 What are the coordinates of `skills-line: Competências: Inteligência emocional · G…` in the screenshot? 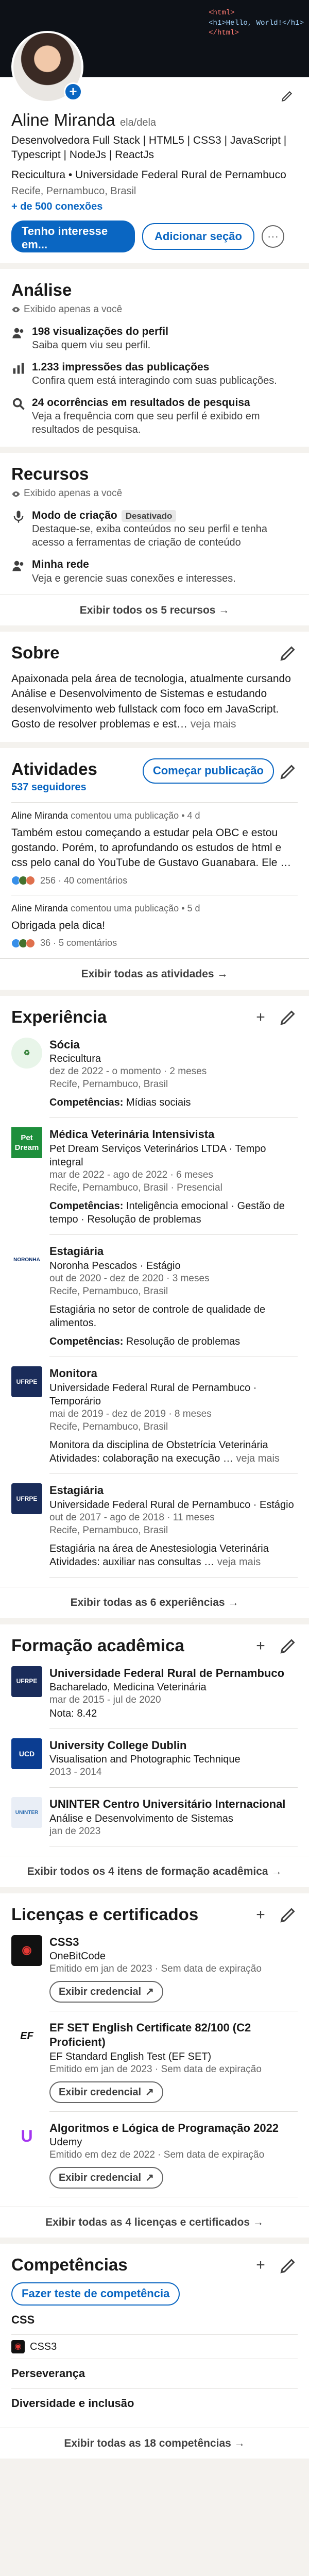 It's located at (174, 1212).